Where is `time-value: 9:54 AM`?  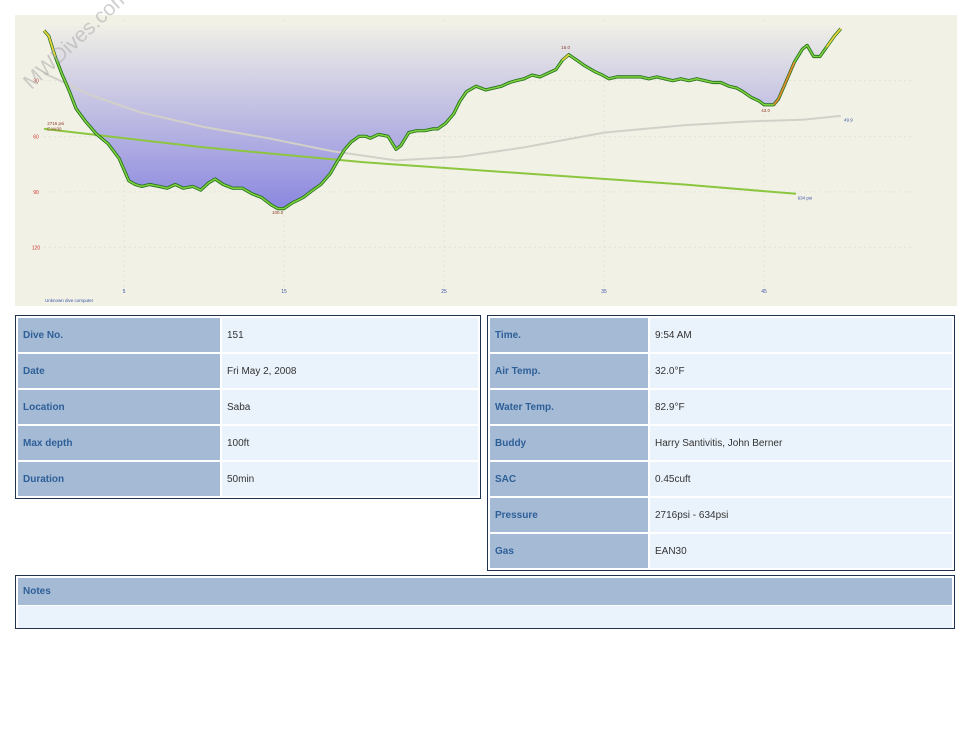
time-value: 9:54 AM is located at coordinates (801, 335).